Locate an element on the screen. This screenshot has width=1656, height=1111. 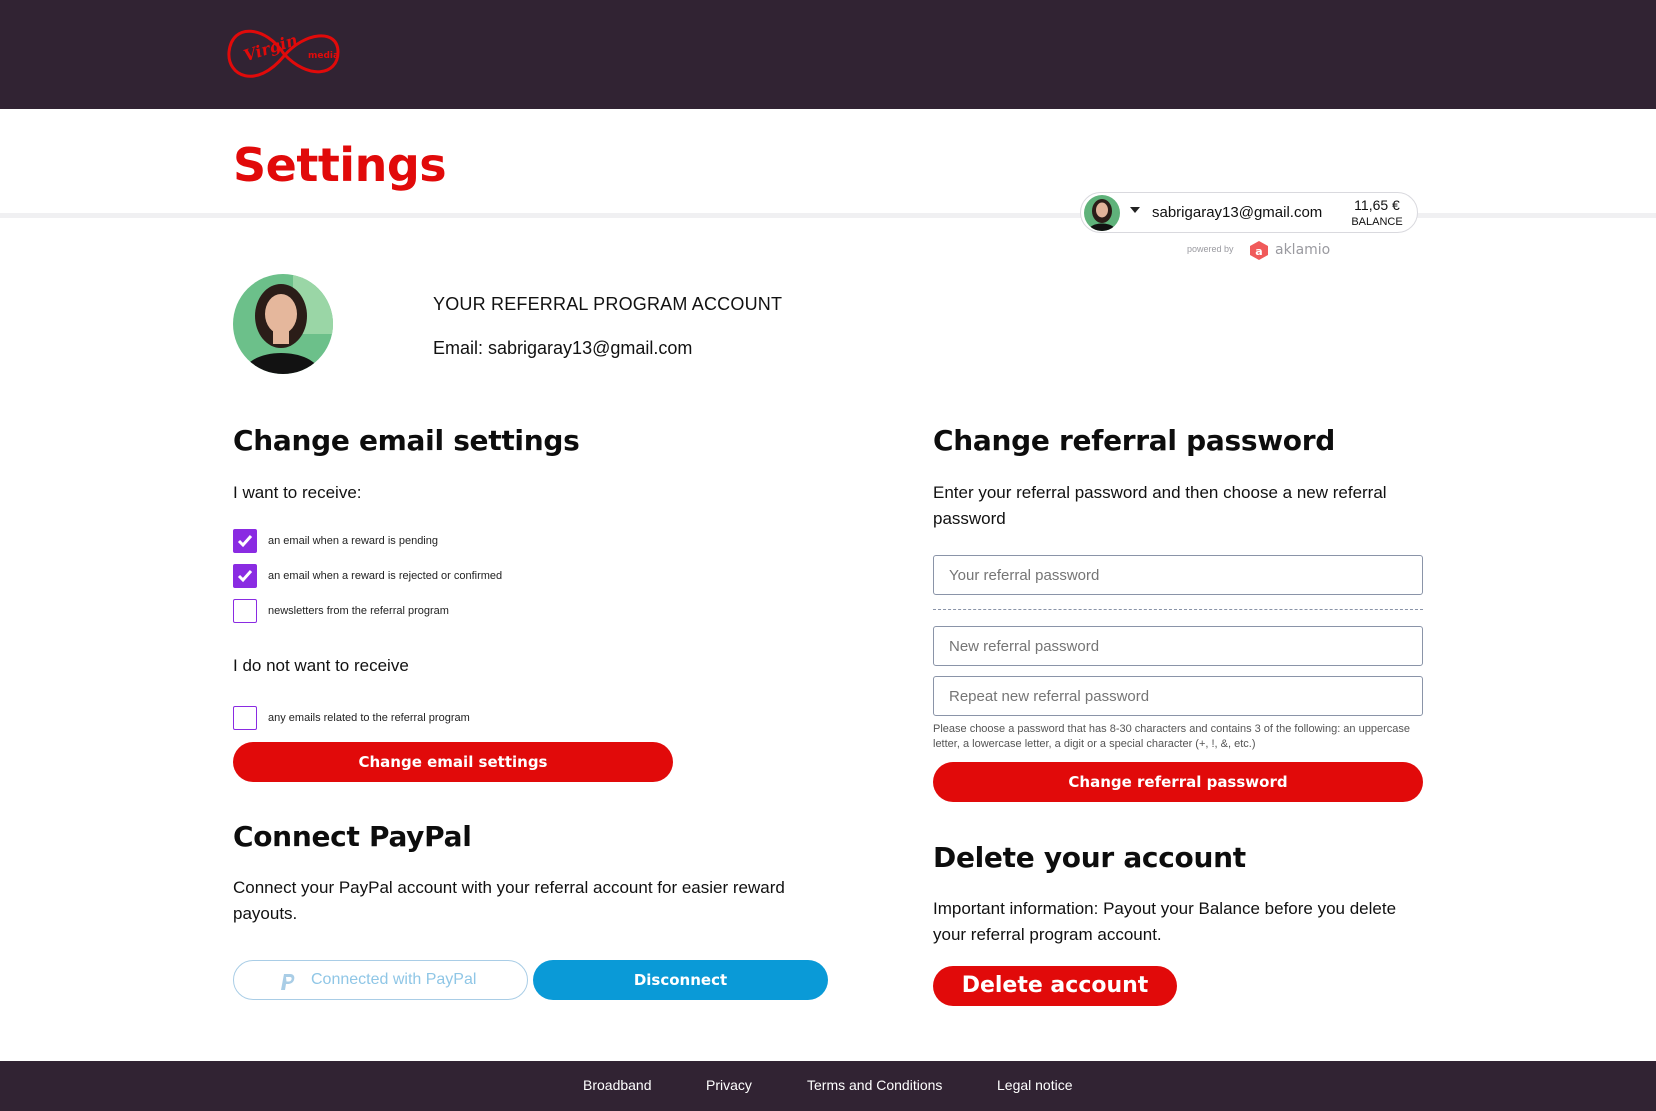
page-title: Settings is located at coordinates (340, 165).